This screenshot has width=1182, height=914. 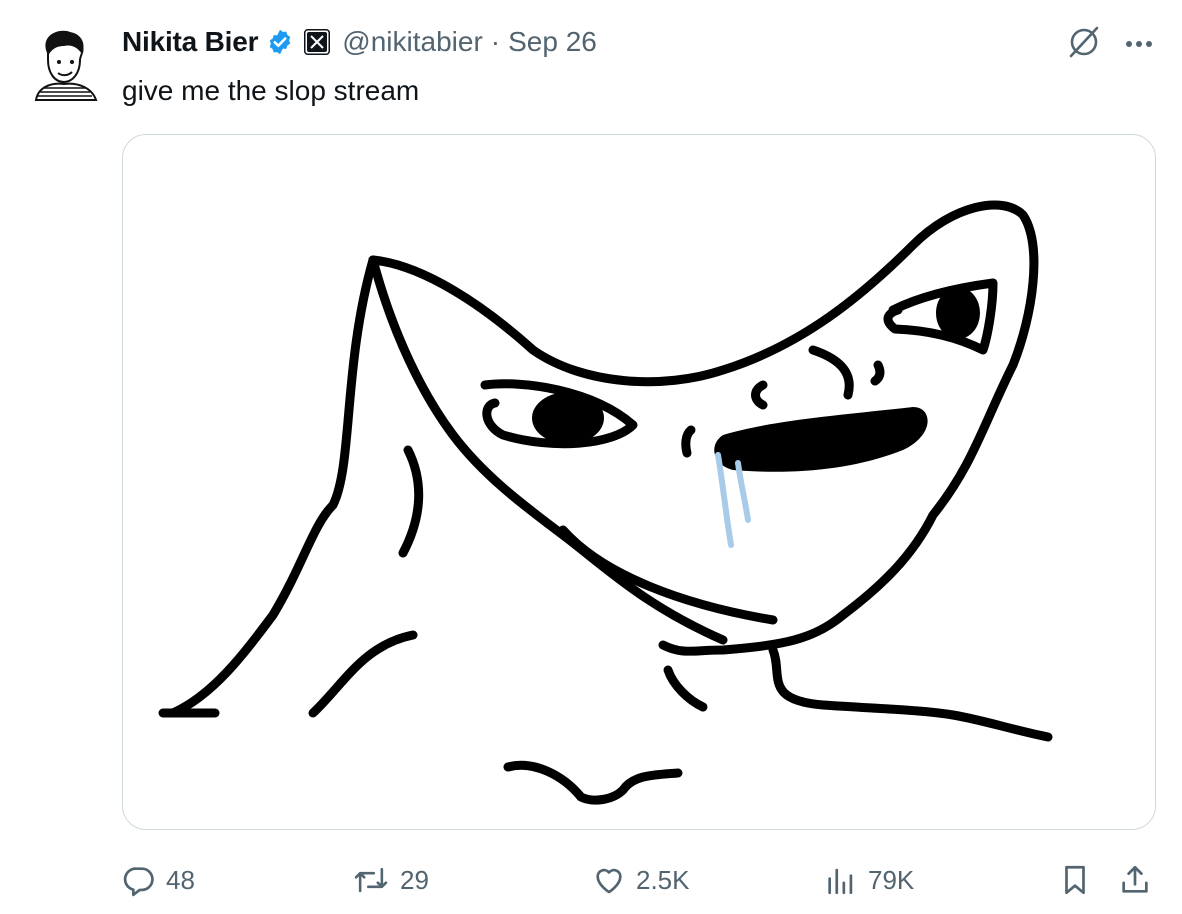 What do you see at coordinates (1139, 45) in the screenshot?
I see `more-icon` at bounding box center [1139, 45].